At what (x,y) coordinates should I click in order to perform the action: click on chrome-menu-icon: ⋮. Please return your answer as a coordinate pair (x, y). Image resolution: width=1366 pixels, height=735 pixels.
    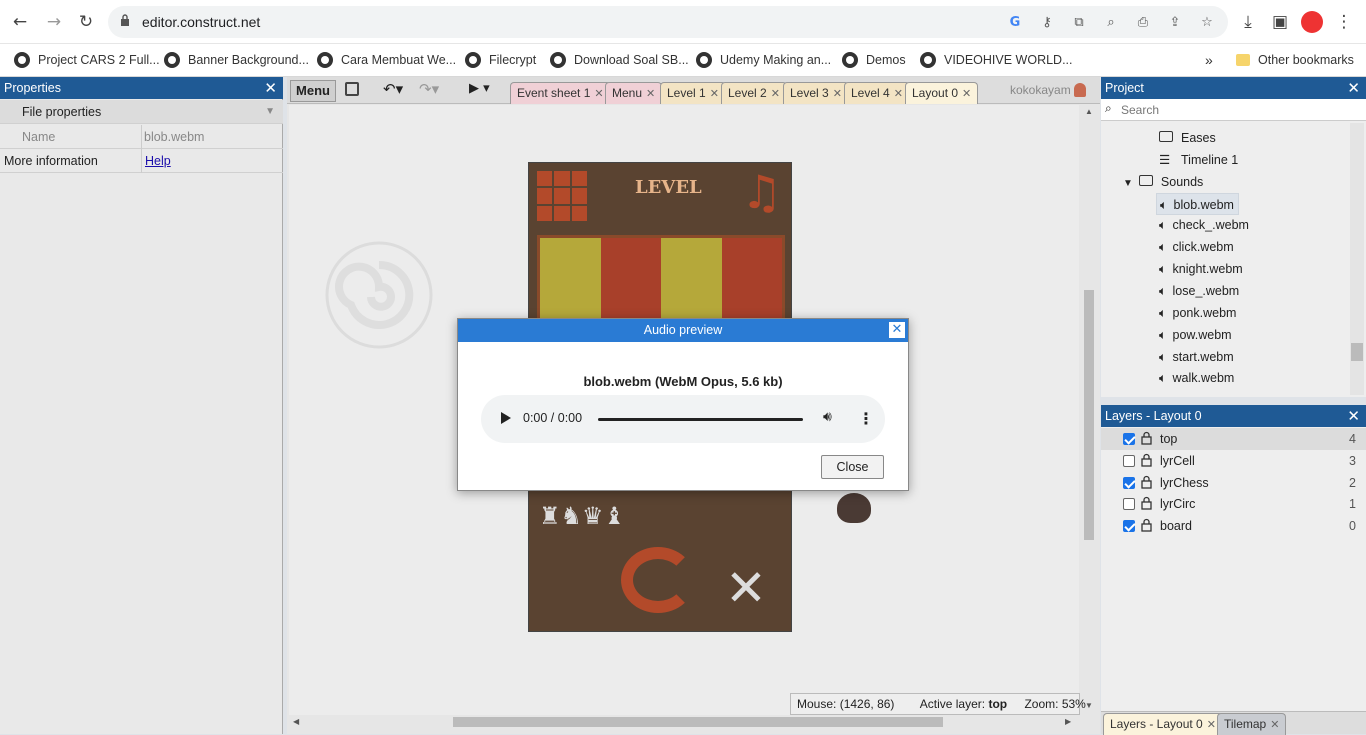
    Looking at the image, I should click on (1344, 22).